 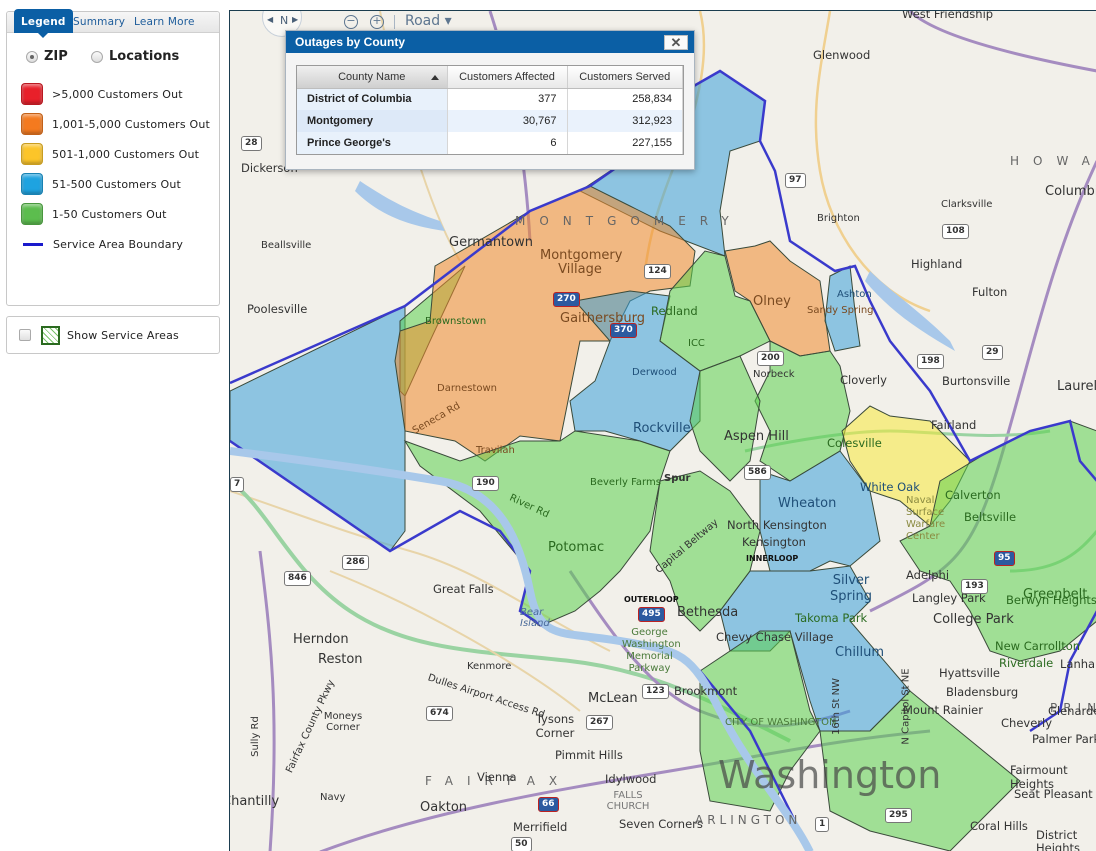 I want to click on place-label: Kensington, so click(x=774, y=542).